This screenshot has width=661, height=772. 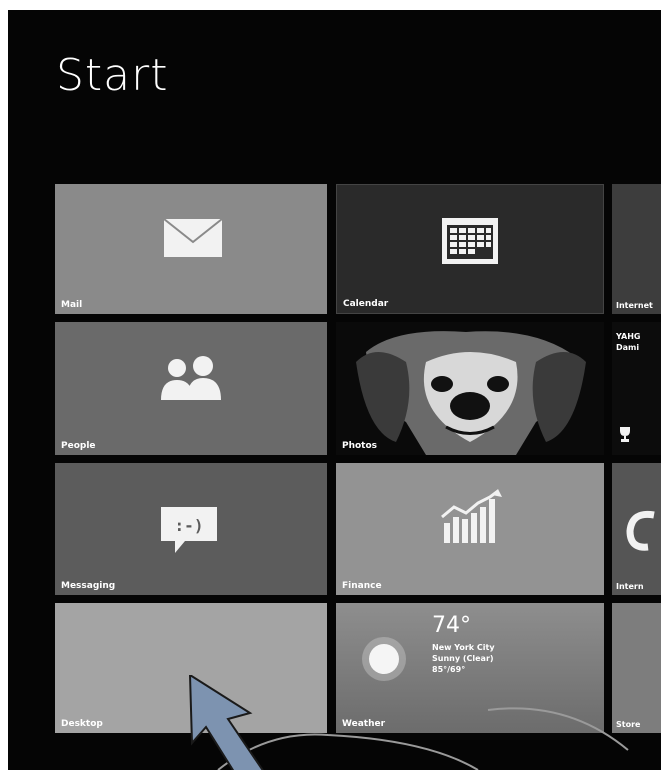 What do you see at coordinates (423, 738) in the screenshot?
I see `decorative-cable` at bounding box center [423, 738].